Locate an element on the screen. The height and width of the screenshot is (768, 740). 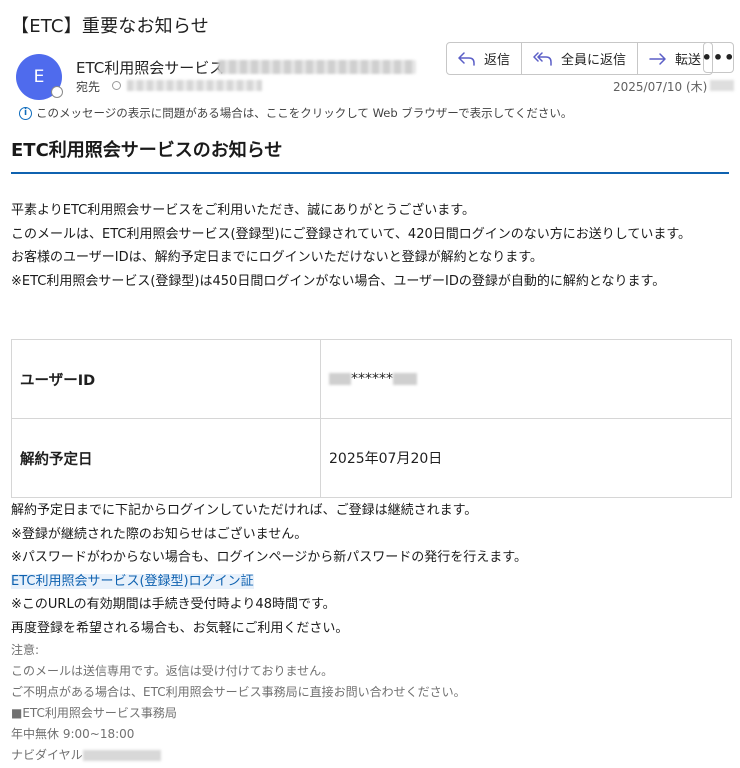
user-id-cell: ****** is located at coordinates (526, 379).